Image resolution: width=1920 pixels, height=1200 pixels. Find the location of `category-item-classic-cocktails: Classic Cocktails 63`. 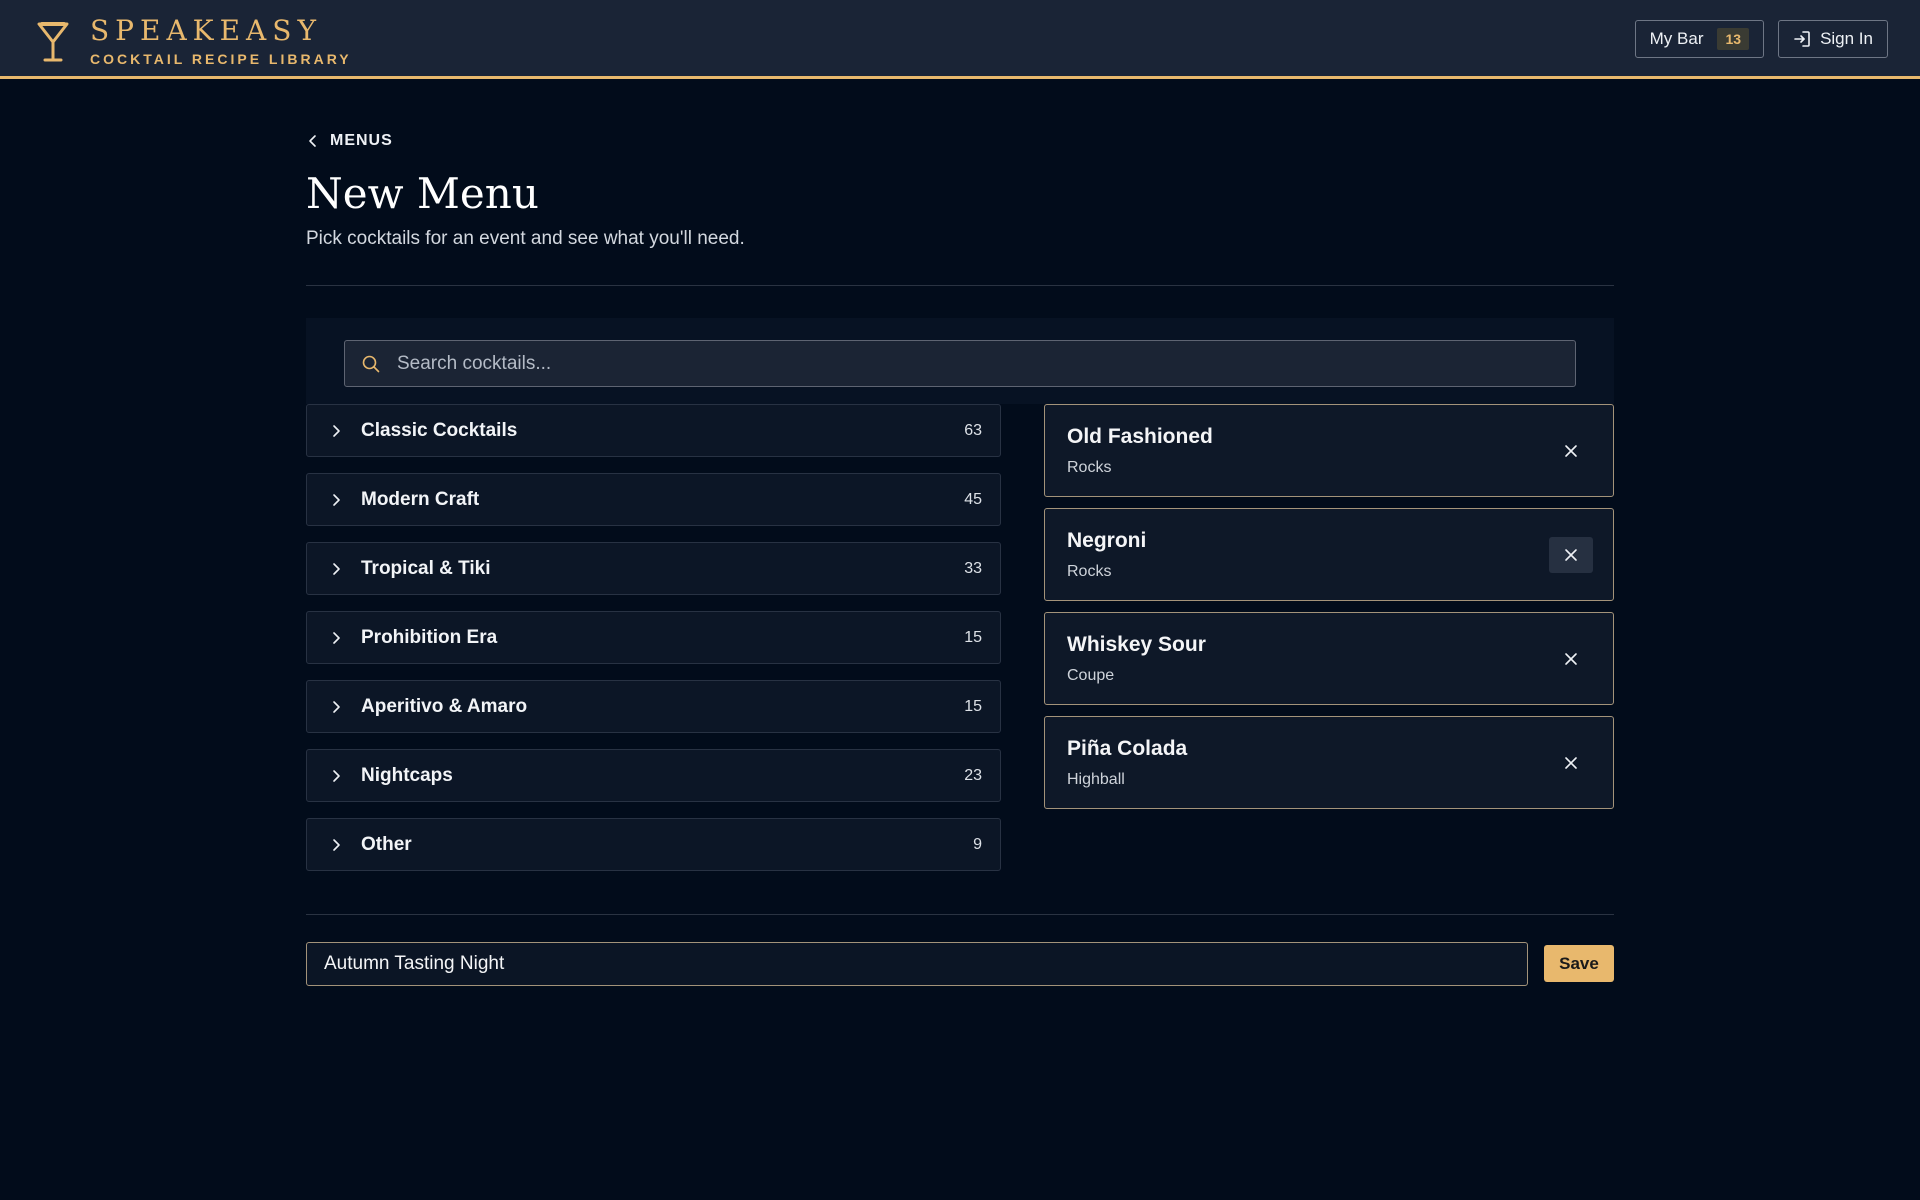

category-item-classic-cocktails: Classic Cocktails 63 is located at coordinates (653, 430).